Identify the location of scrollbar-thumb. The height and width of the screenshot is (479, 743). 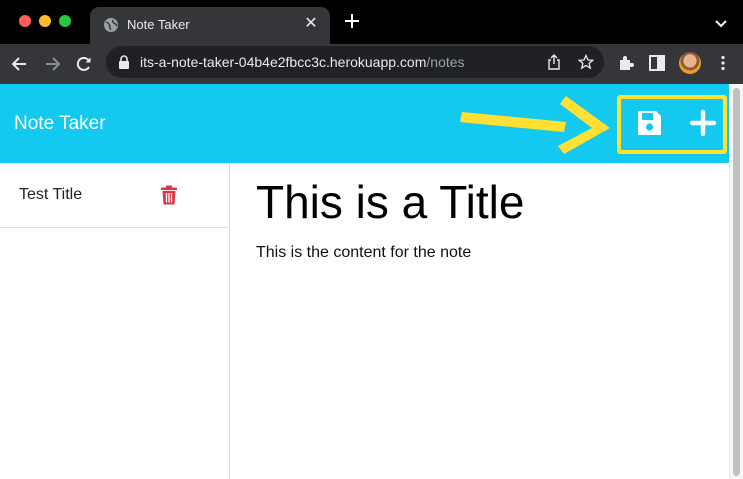
(736, 282).